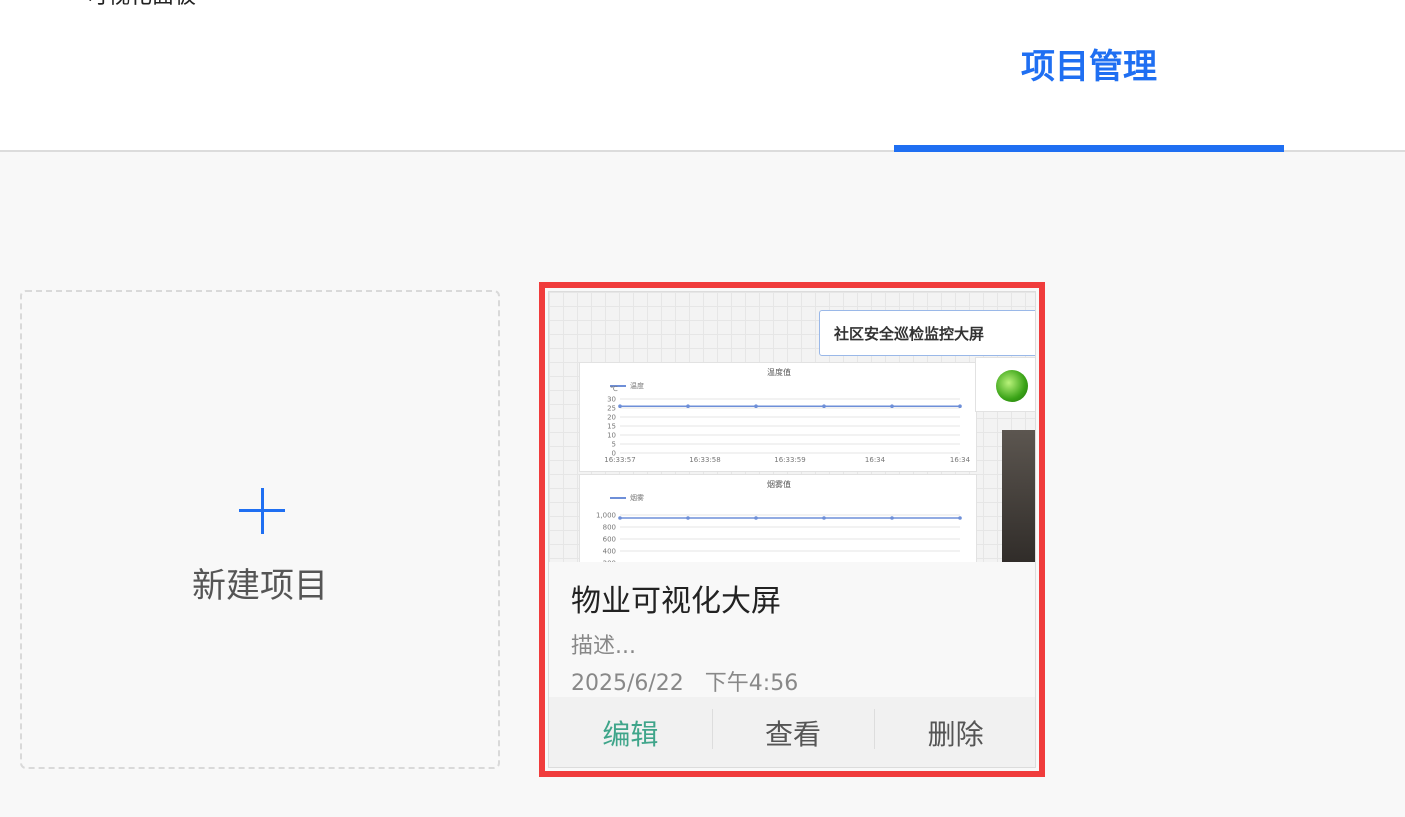  I want to click on thumbnail-smoke-chart: 烟雾值 烟雾 1,000 800 600 400 200, so click(778, 518).